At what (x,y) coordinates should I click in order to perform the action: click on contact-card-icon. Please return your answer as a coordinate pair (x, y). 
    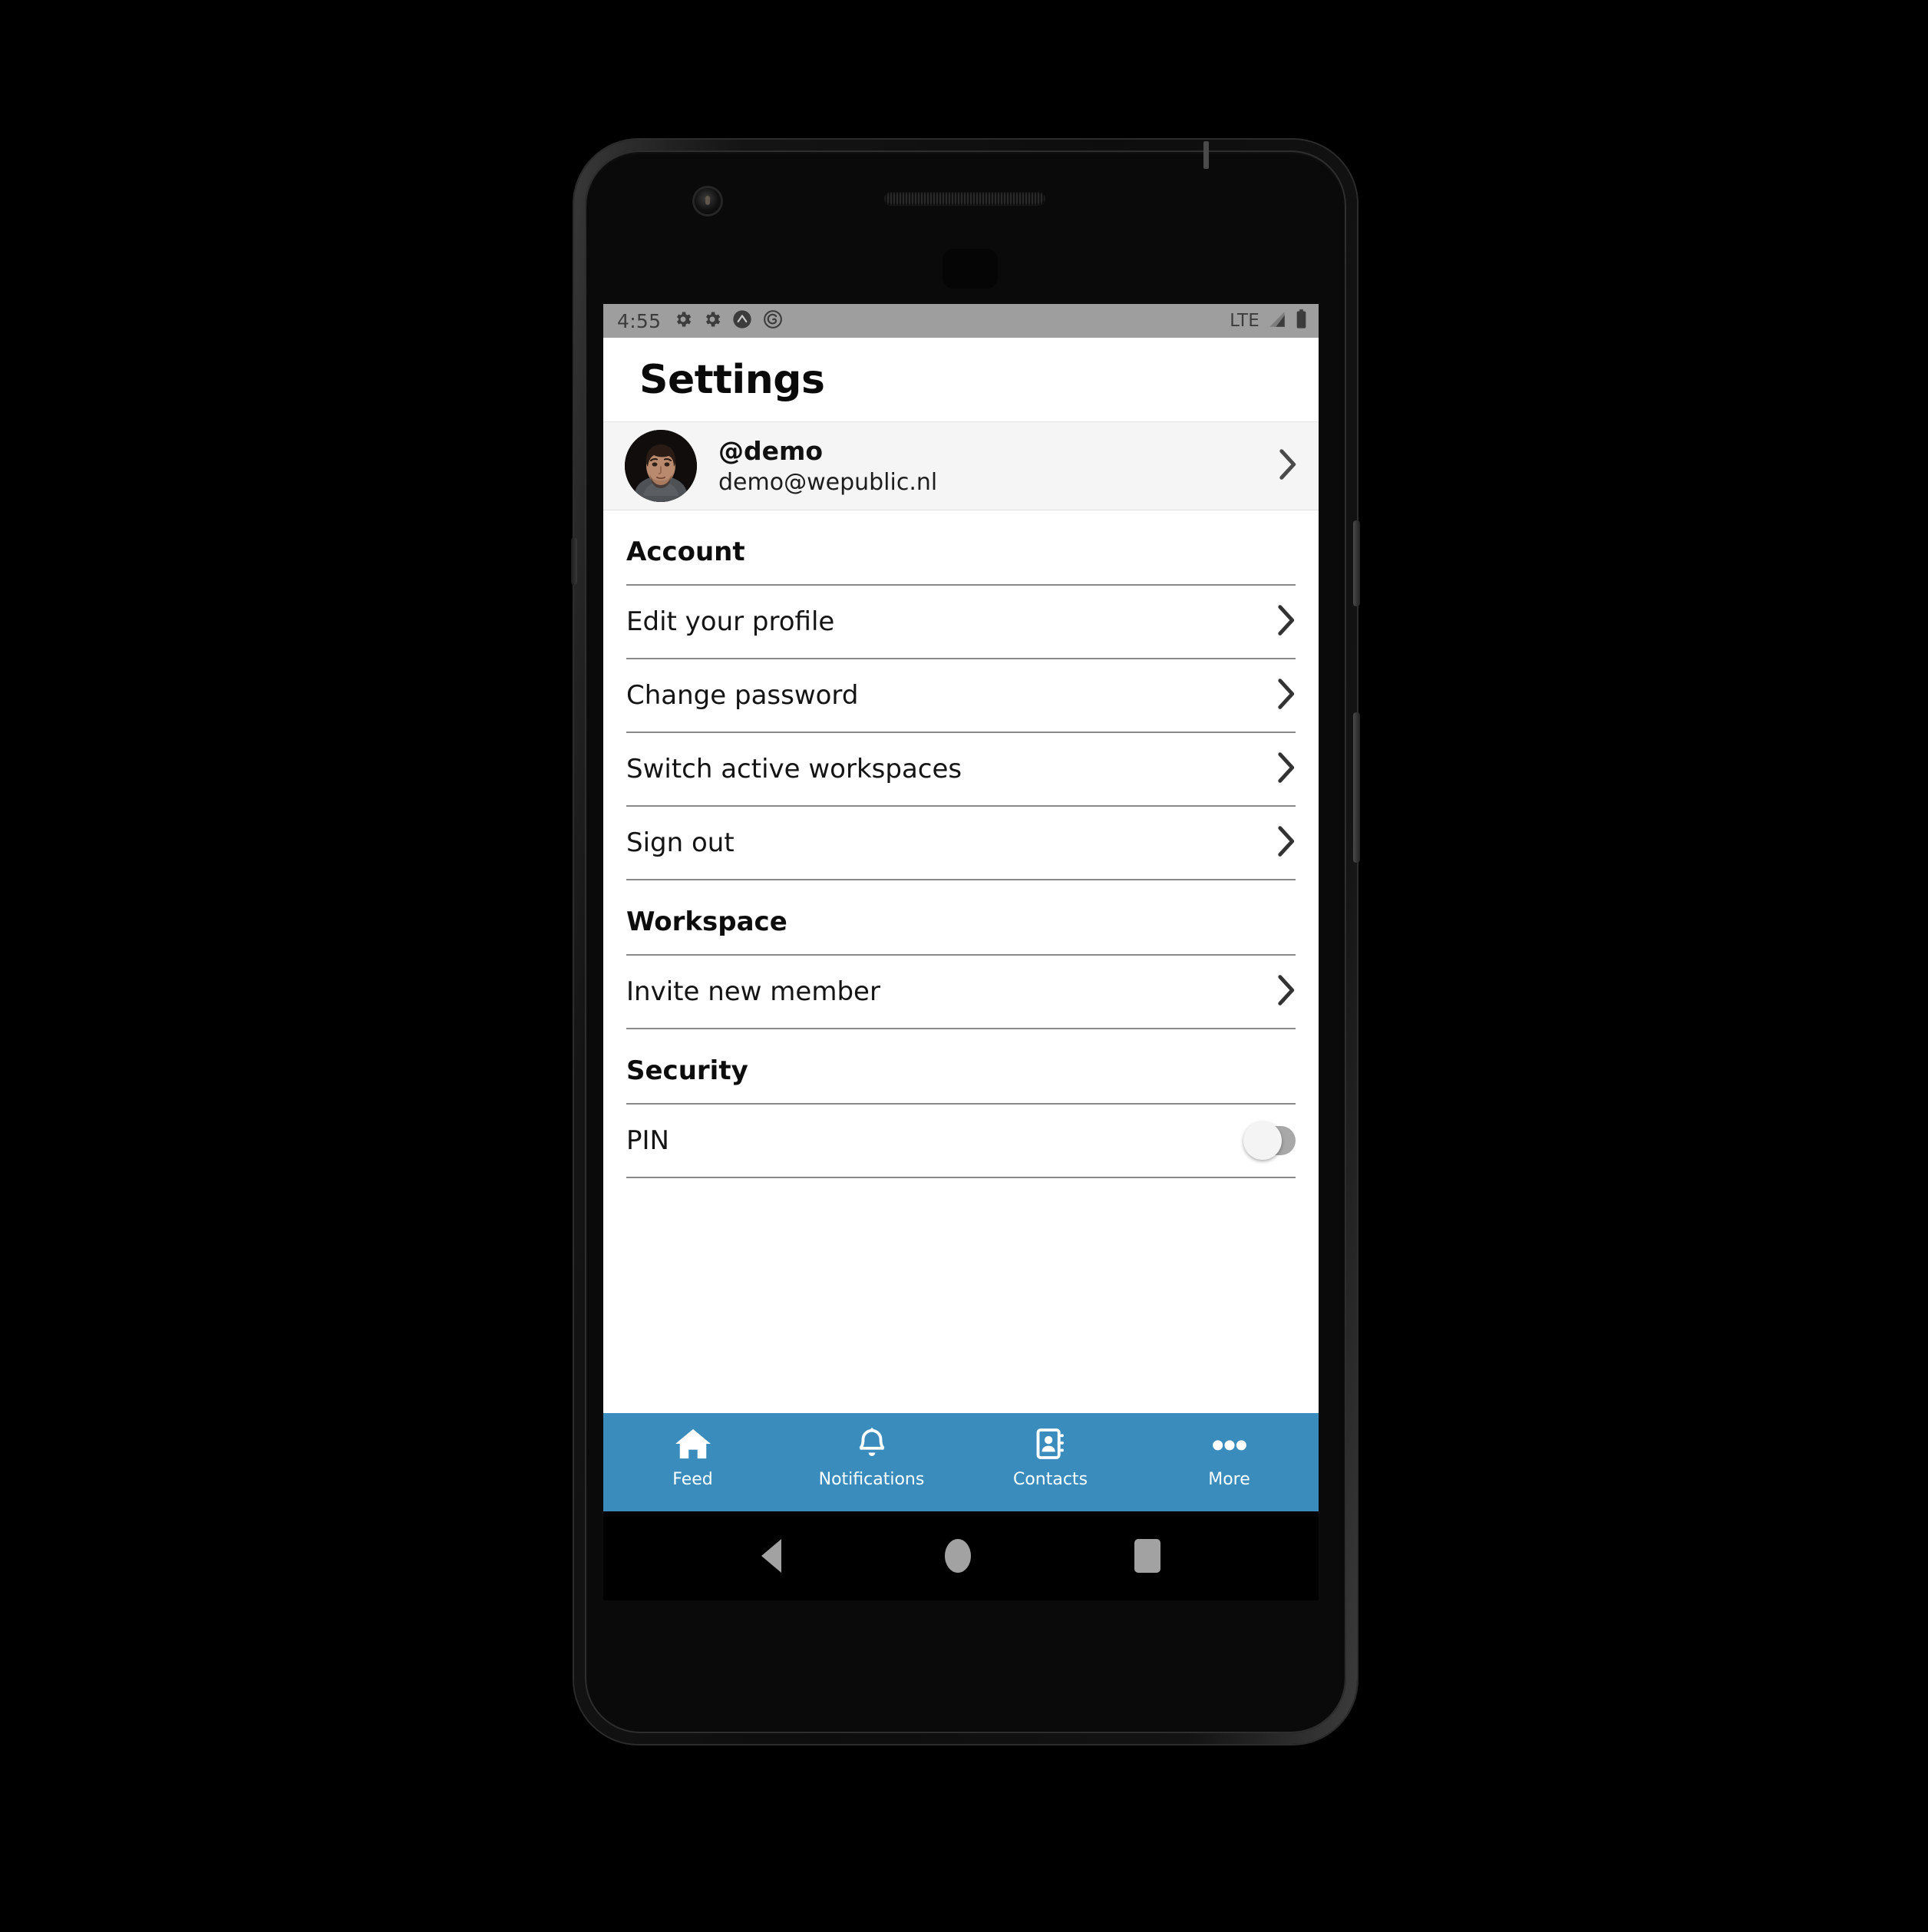
    Looking at the image, I should click on (1050, 1445).